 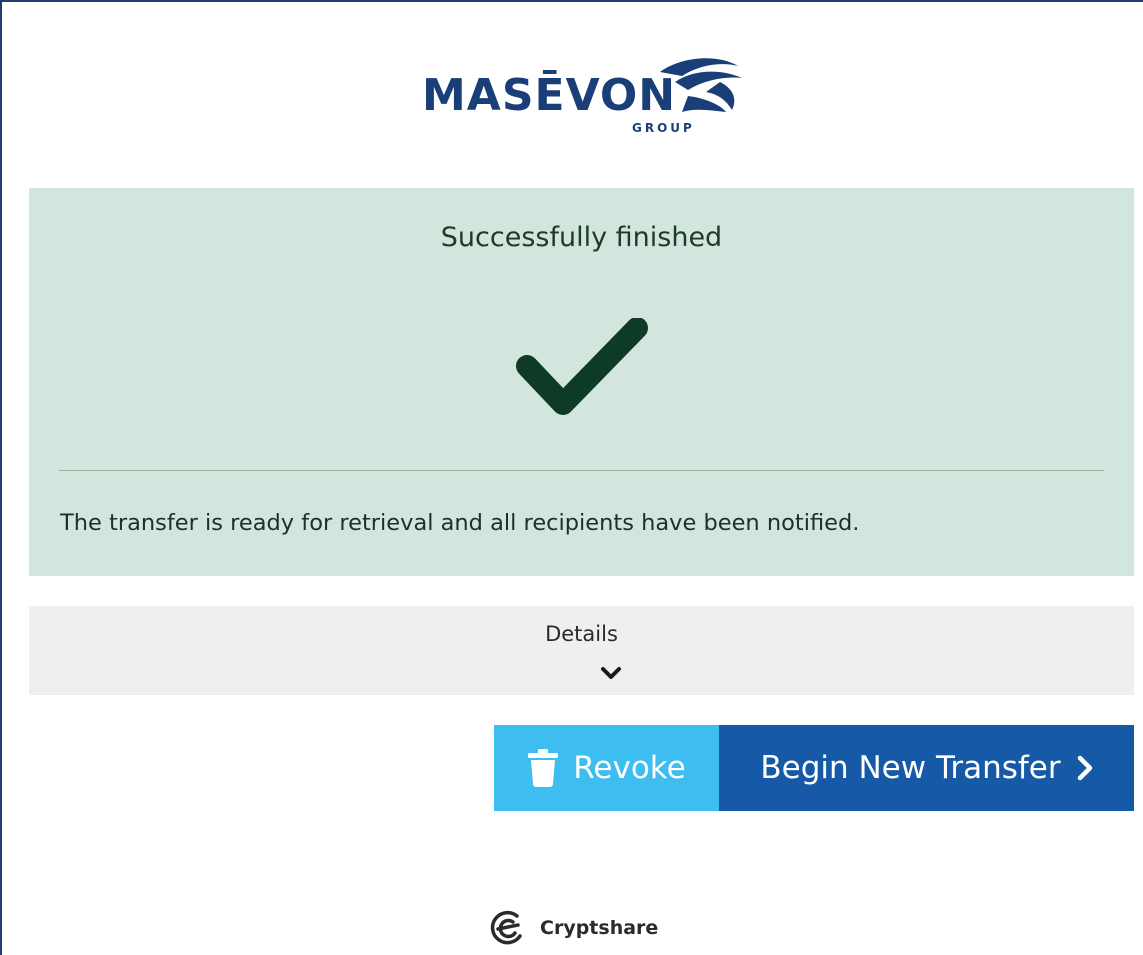 What do you see at coordinates (629, 768) in the screenshot?
I see `revoke-label: Revoke` at bounding box center [629, 768].